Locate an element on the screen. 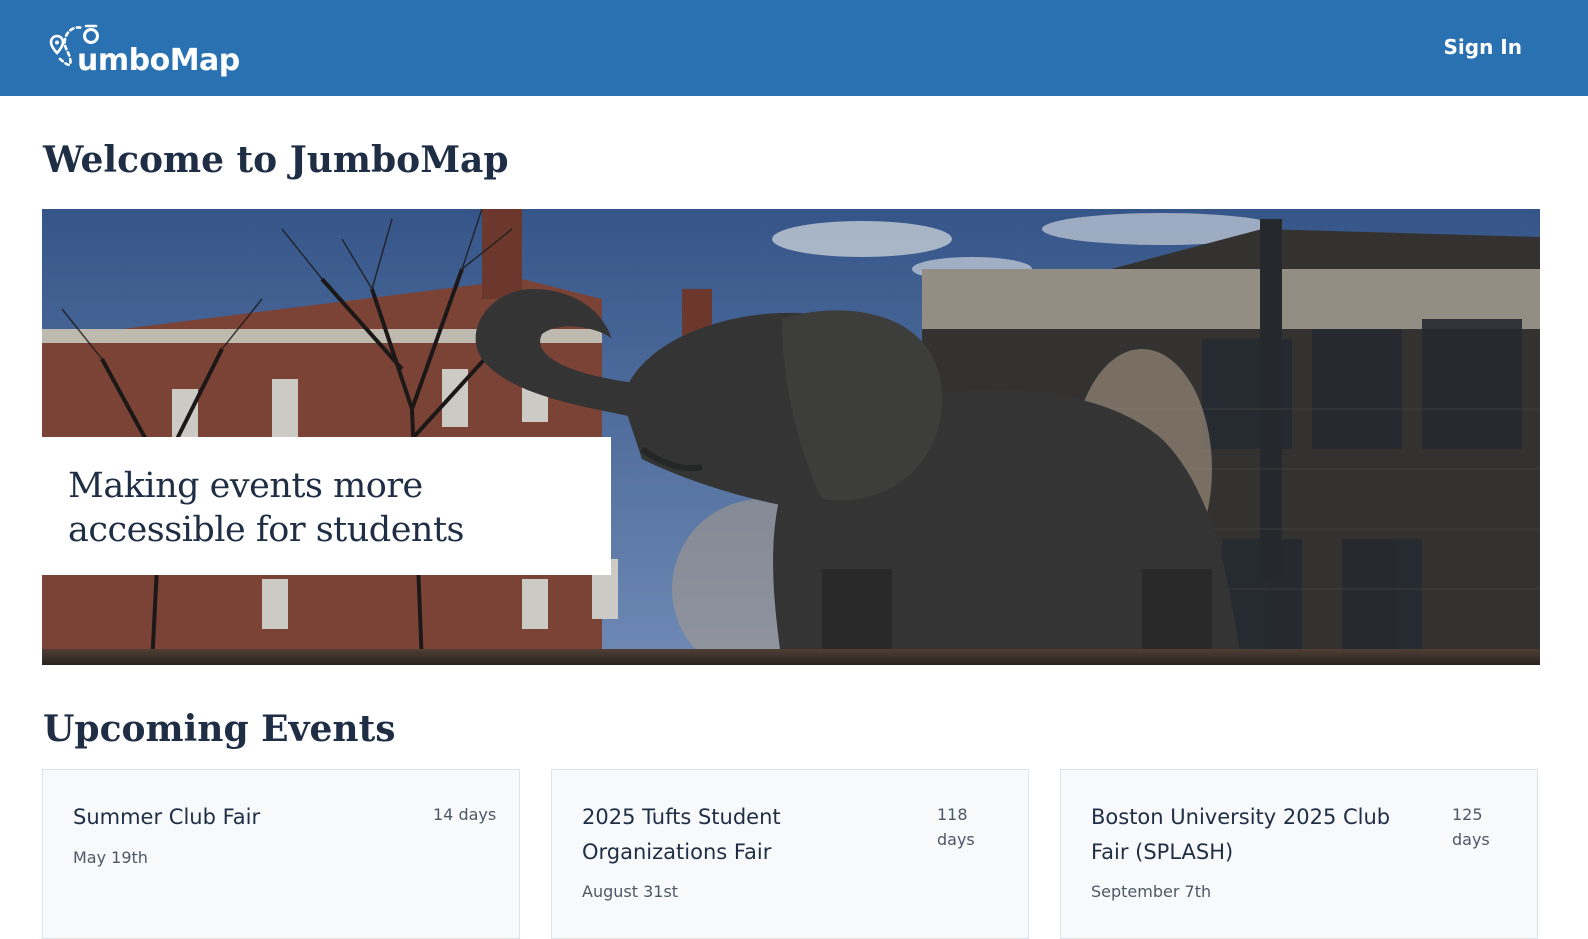 This screenshot has width=1588, height=939. event-countdown: 118 days is located at coordinates (962, 827).